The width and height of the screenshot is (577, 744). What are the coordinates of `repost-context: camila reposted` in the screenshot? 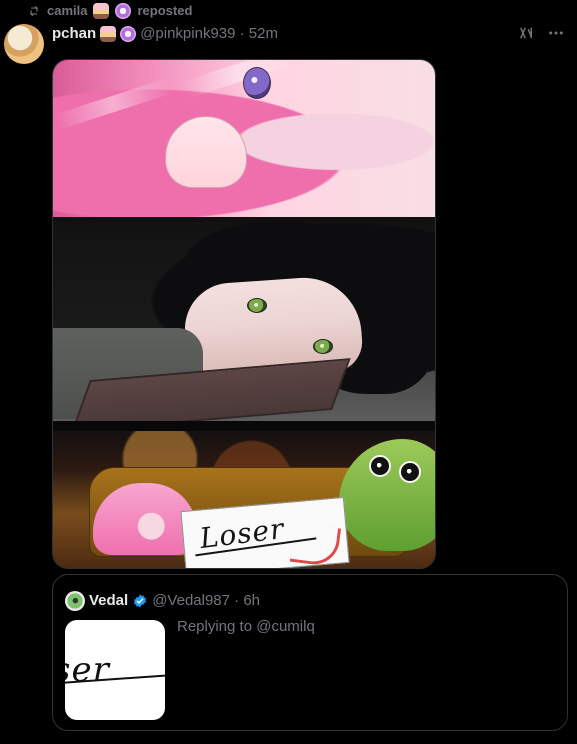 It's located at (109, 11).